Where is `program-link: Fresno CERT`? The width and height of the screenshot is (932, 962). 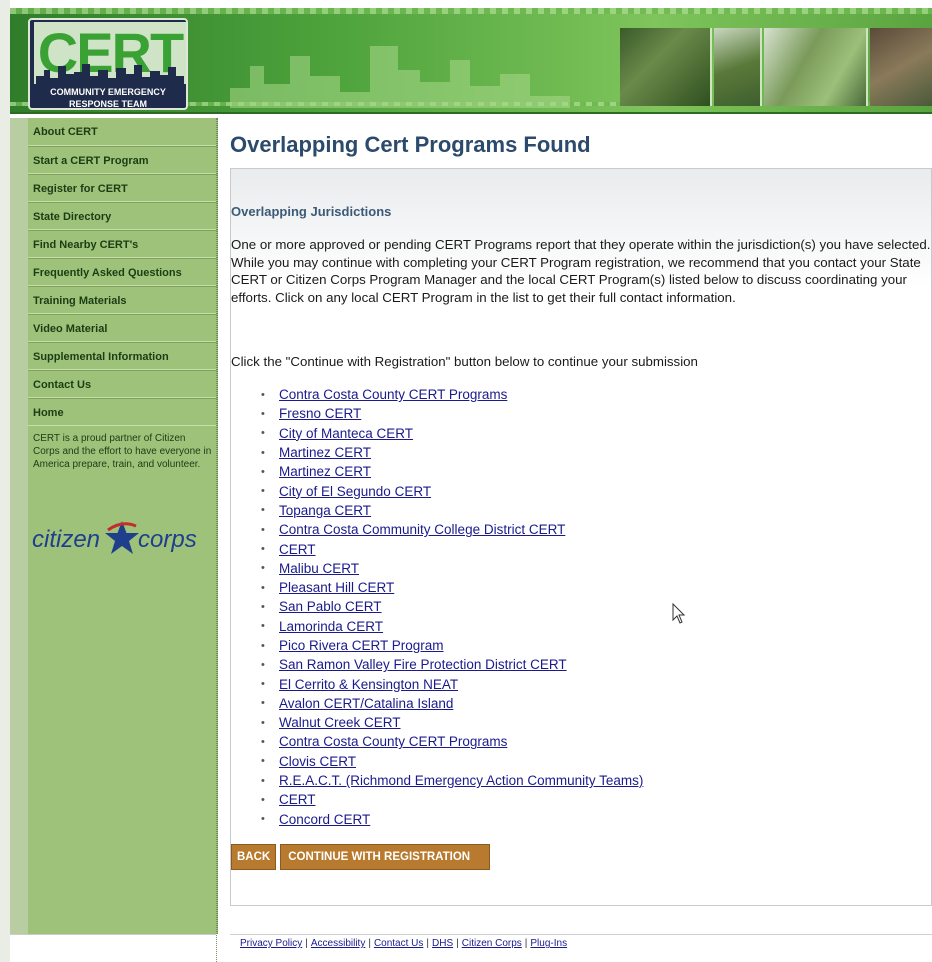
program-link: Fresno CERT is located at coordinates (320, 413).